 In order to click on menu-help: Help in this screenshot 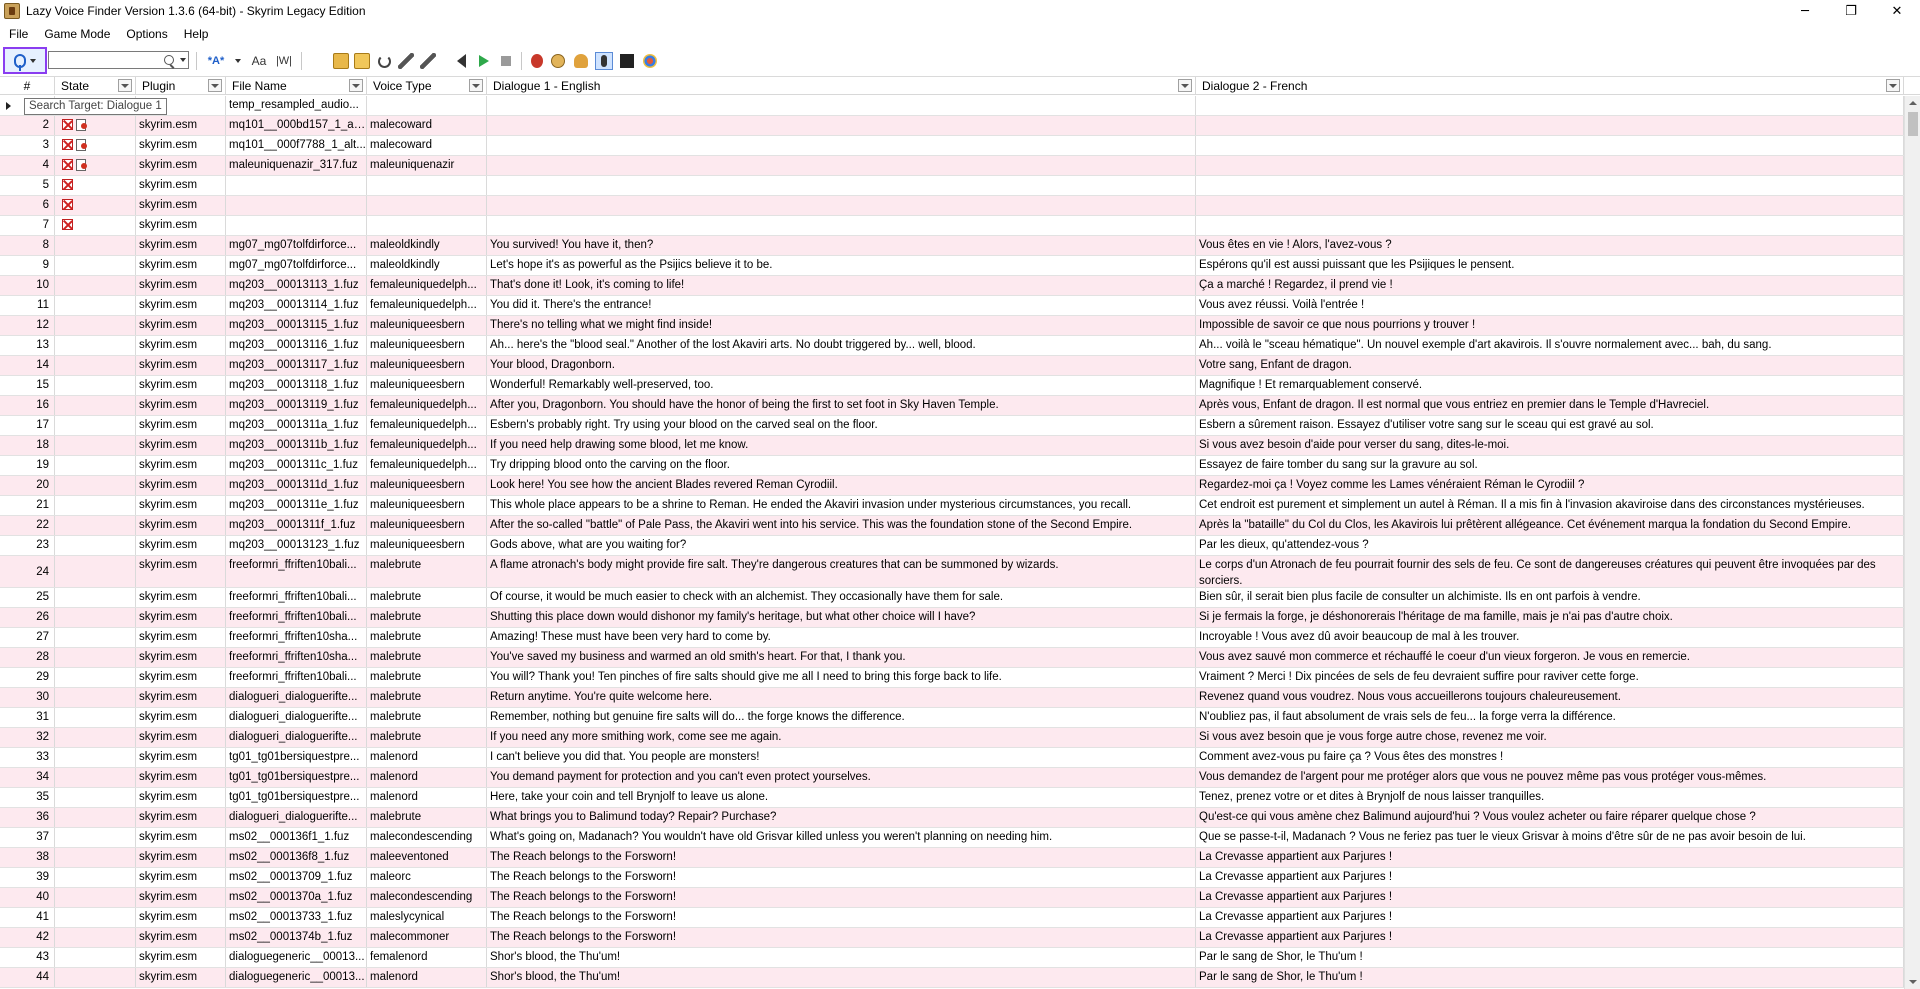, I will do `click(196, 34)`.